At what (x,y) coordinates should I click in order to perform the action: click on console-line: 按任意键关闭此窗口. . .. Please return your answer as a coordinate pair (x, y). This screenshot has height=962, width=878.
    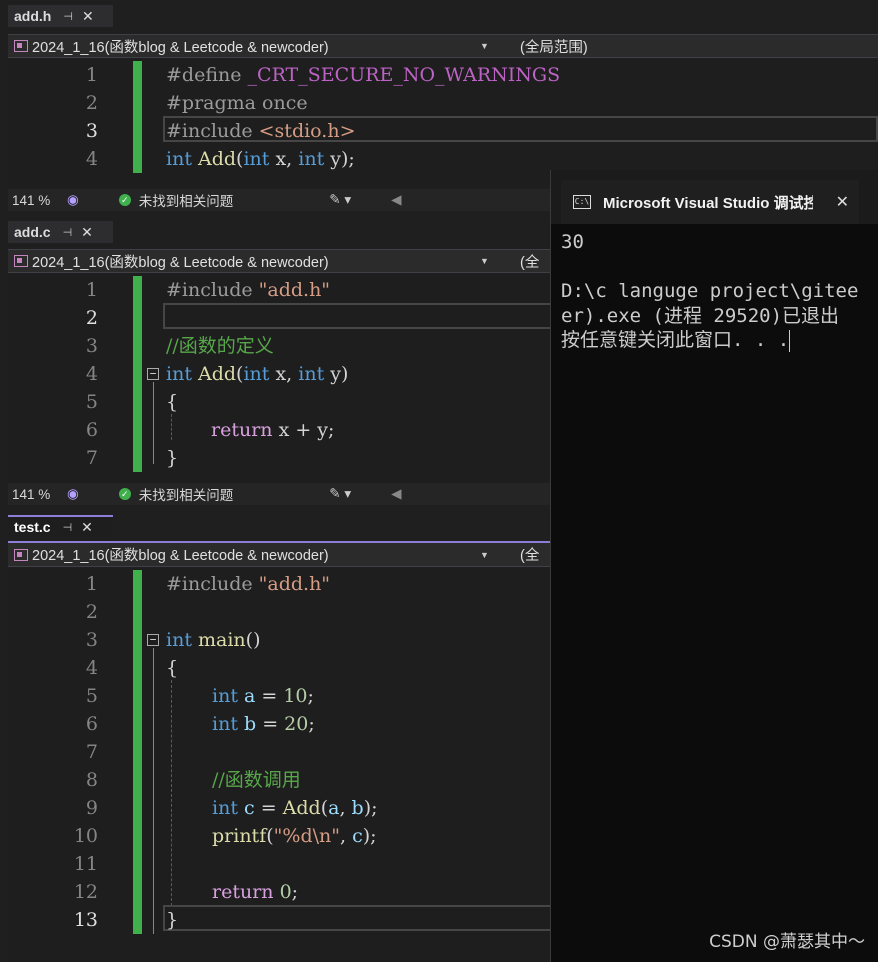
    Looking at the image, I should click on (676, 340).